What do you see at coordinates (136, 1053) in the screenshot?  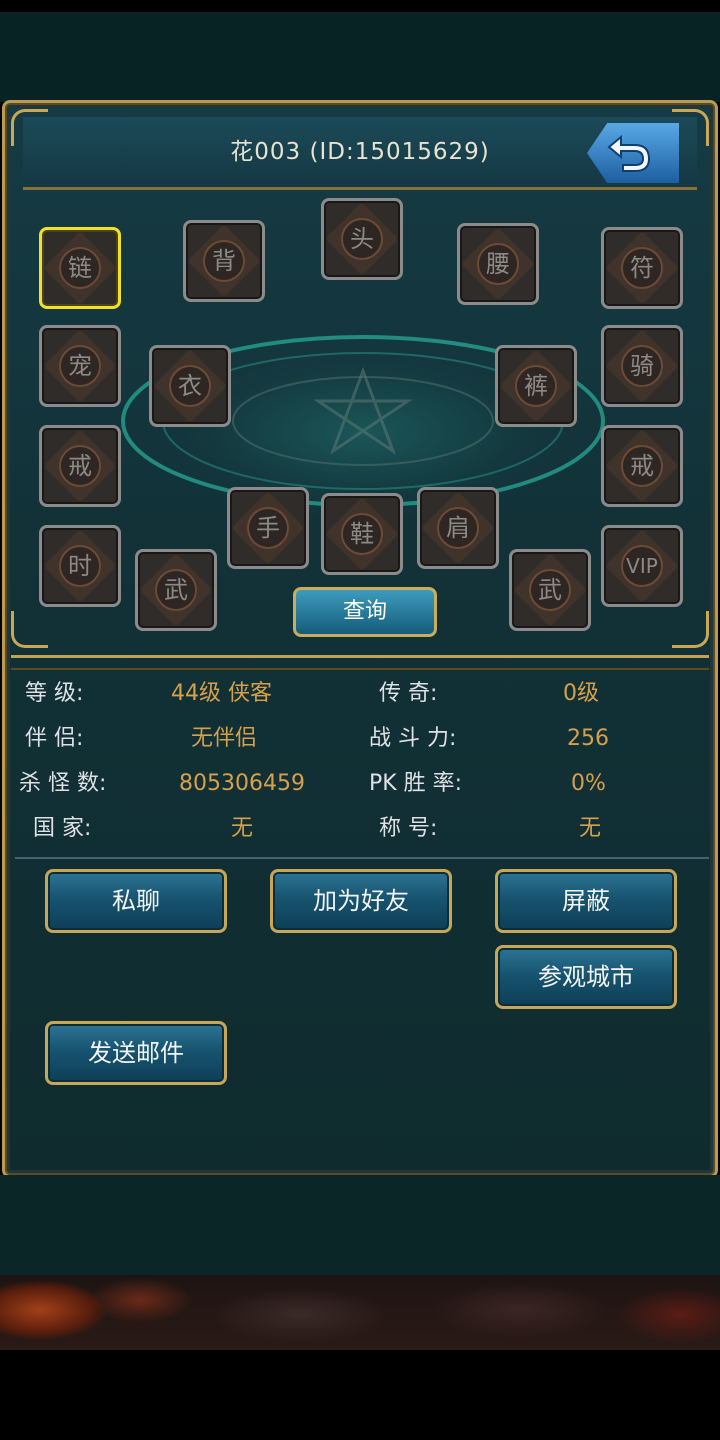 I see `send-mail-button: 发送邮件` at bounding box center [136, 1053].